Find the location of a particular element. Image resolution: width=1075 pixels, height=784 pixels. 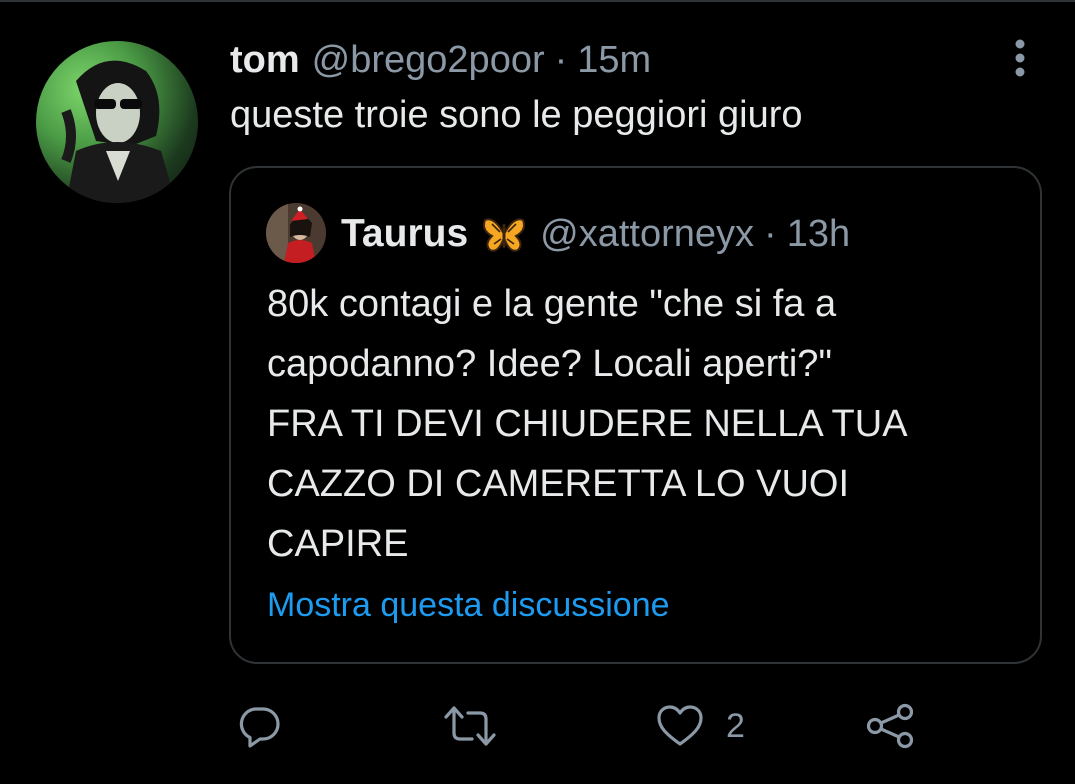

retweet-button is located at coordinates (470, 726).